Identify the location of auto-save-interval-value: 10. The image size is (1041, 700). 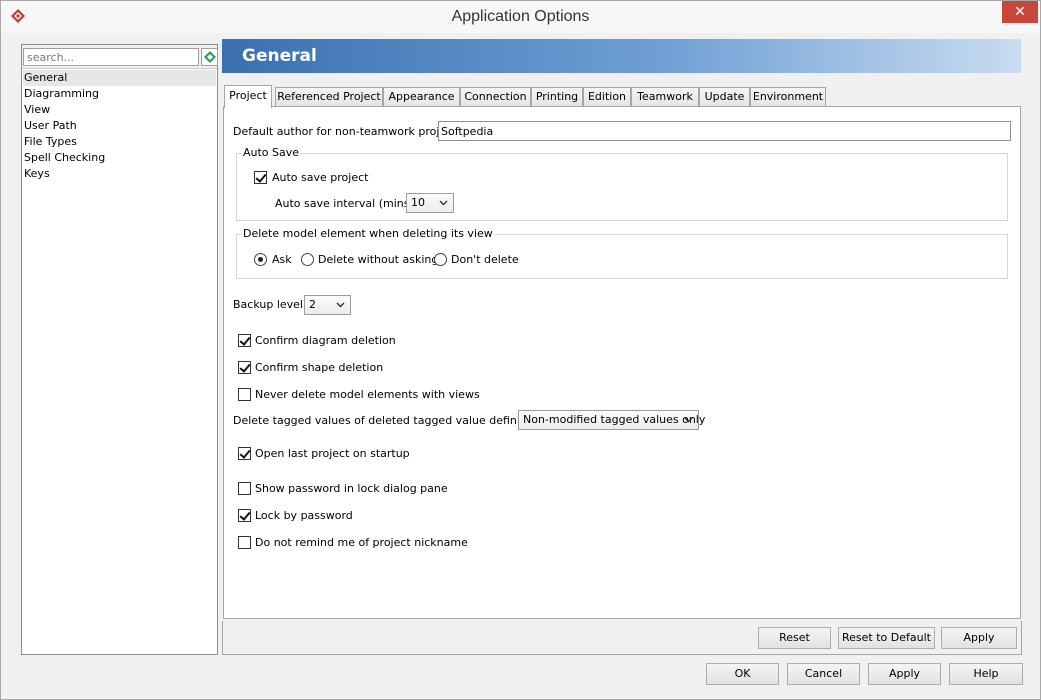
(418, 202).